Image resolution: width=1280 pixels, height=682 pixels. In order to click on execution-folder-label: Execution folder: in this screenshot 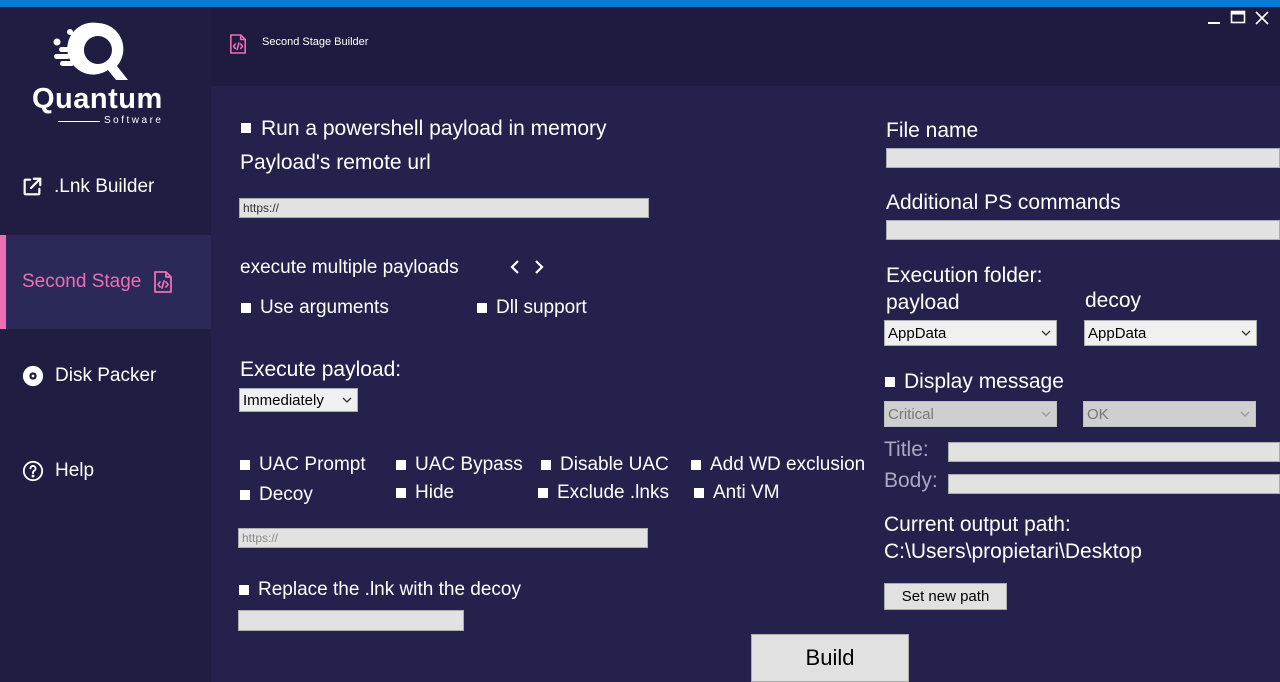, I will do `click(964, 275)`.